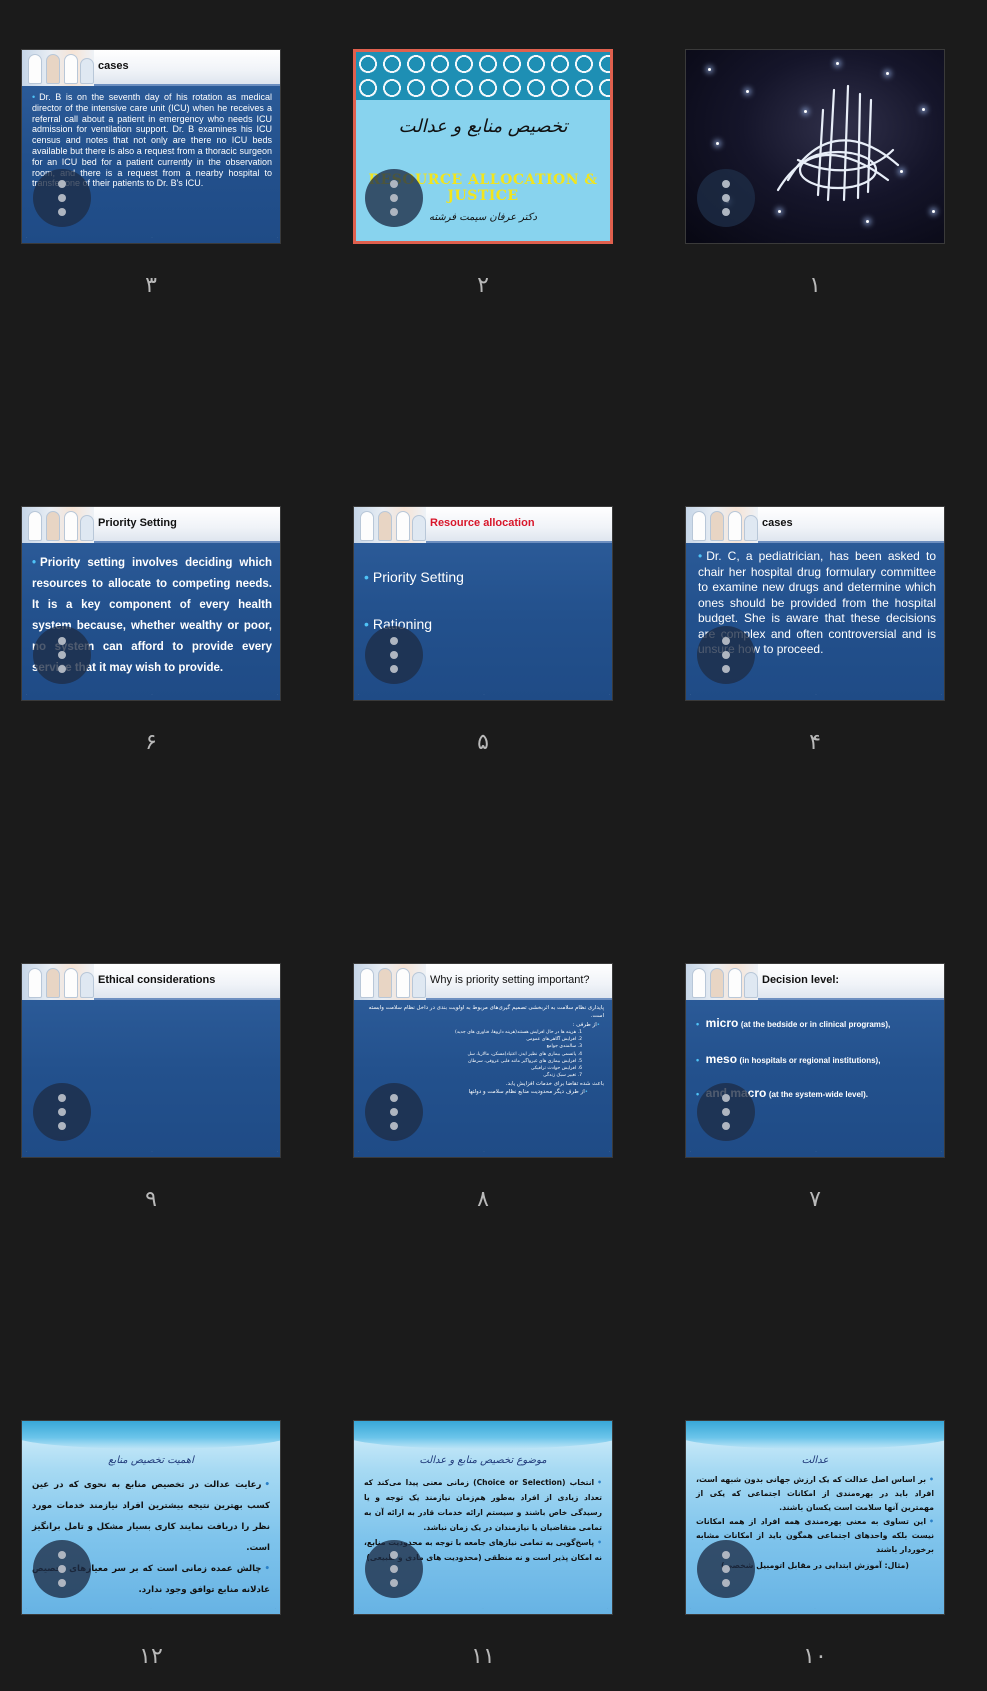 This screenshot has height=1691, width=987. Describe the element at coordinates (483, 1656) in the screenshot. I see `slide-11-number: ۱۱` at that location.